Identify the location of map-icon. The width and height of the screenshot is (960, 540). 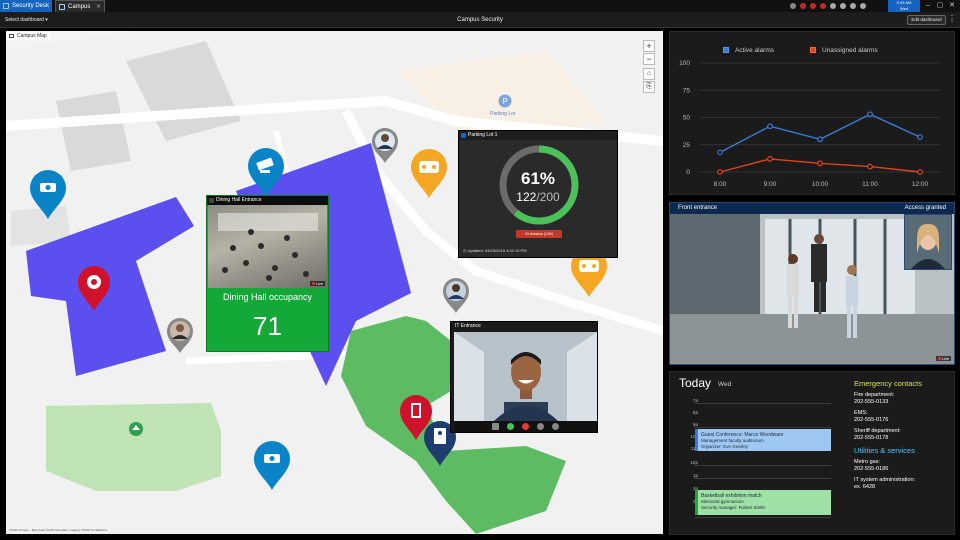
(11, 36).